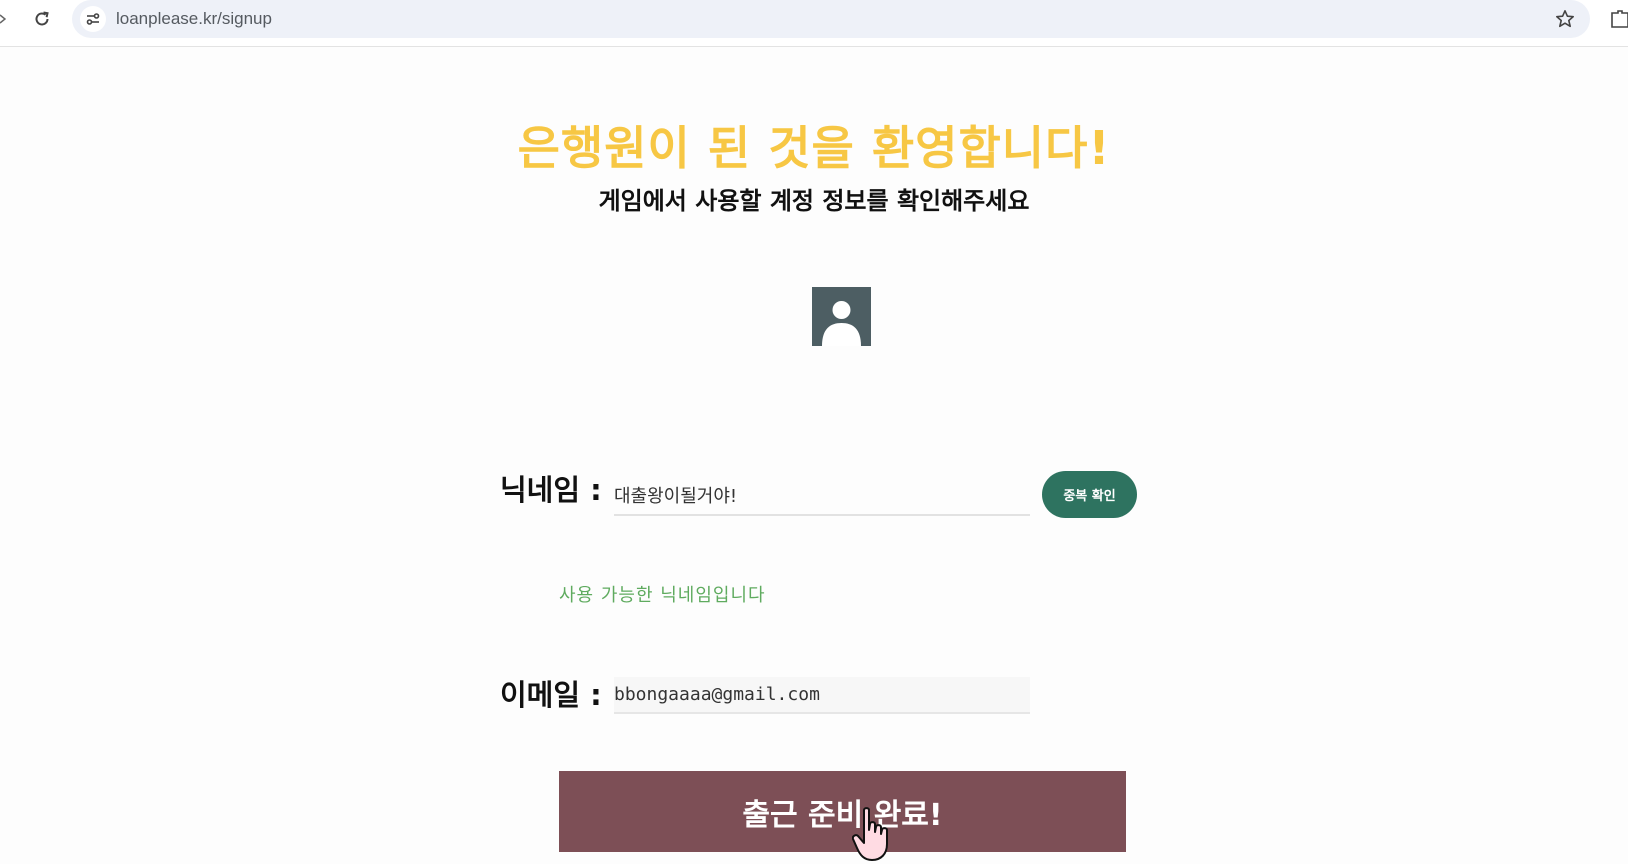 The image size is (1628, 864). Describe the element at coordinates (841, 316) in the screenshot. I see `user-avatar-icon` at that location.